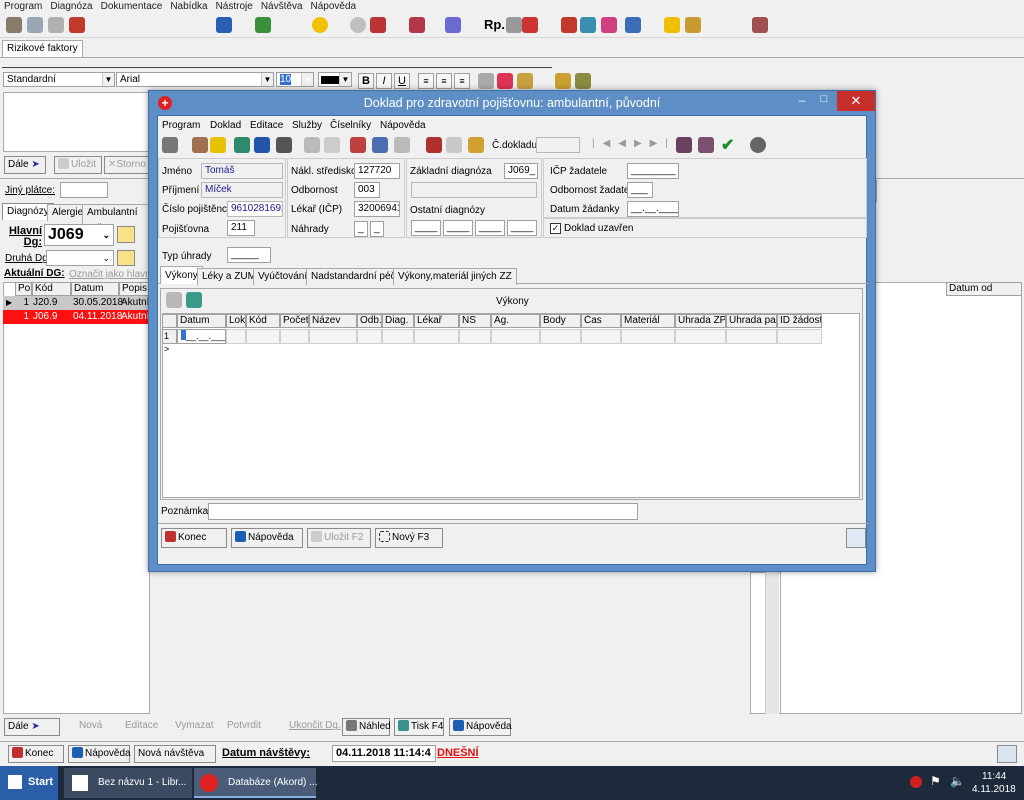  What do you see at coordinates (194, 300) in the screenshot?
I see `group-icon` at bounding box center [194, 300].